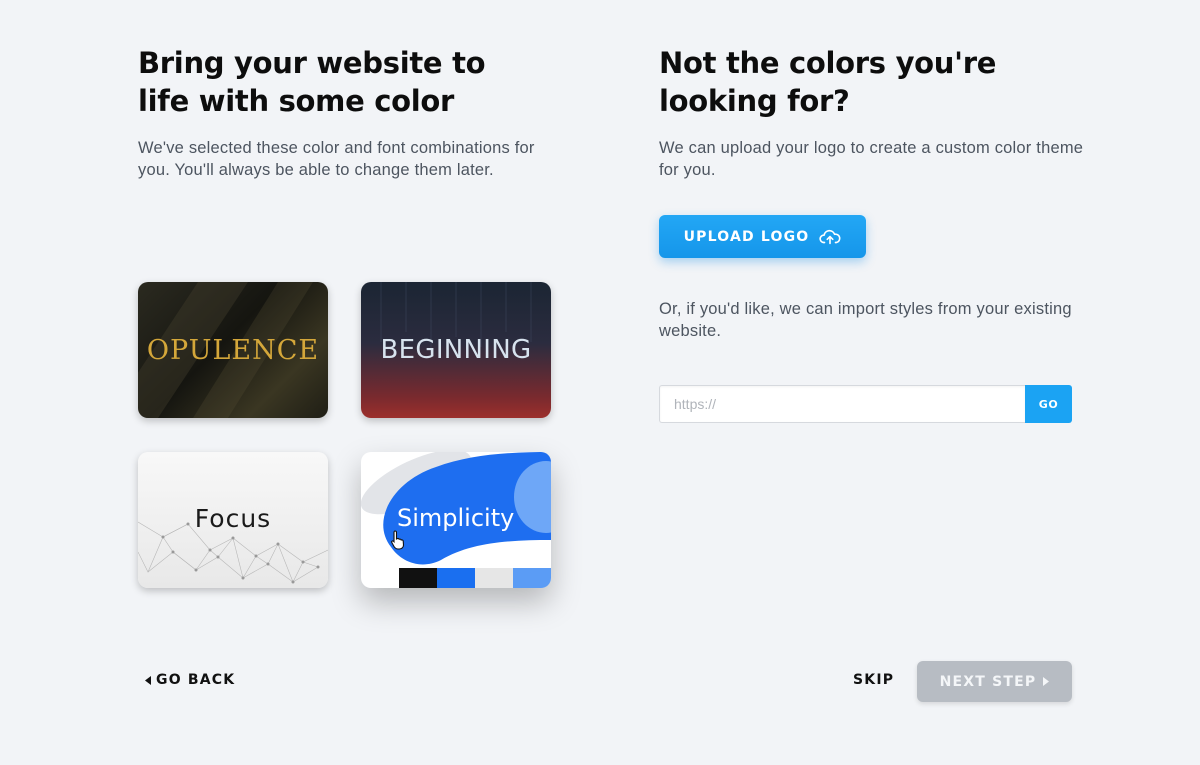 This screenshot has height=765, width=1200. I want to click on hand-pointer-cursor-icon, so click(398, 540).